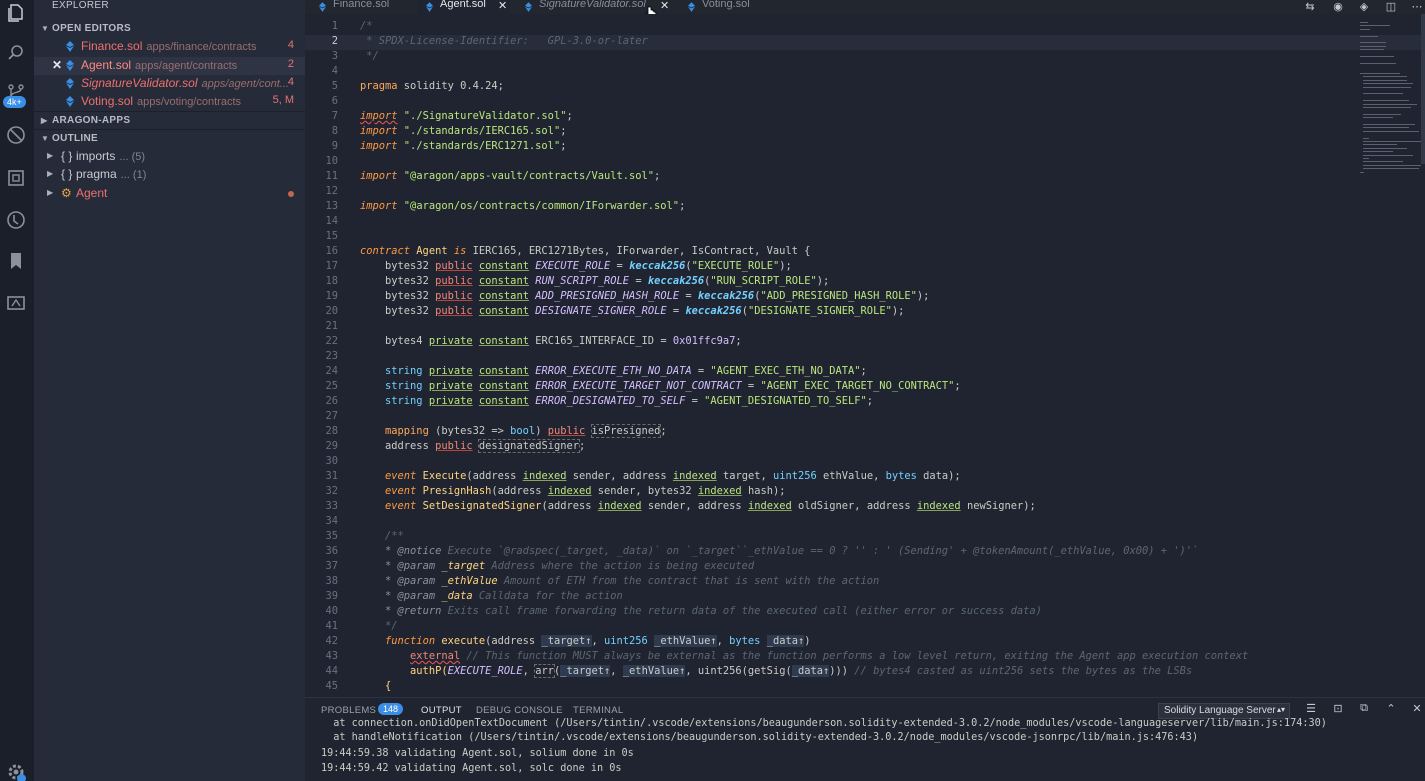 The height and width of the screenshot is (781, 1425). Describe the element at coordinates (290, 64) in the screenshot. I see `problem-count: 2` at that location.